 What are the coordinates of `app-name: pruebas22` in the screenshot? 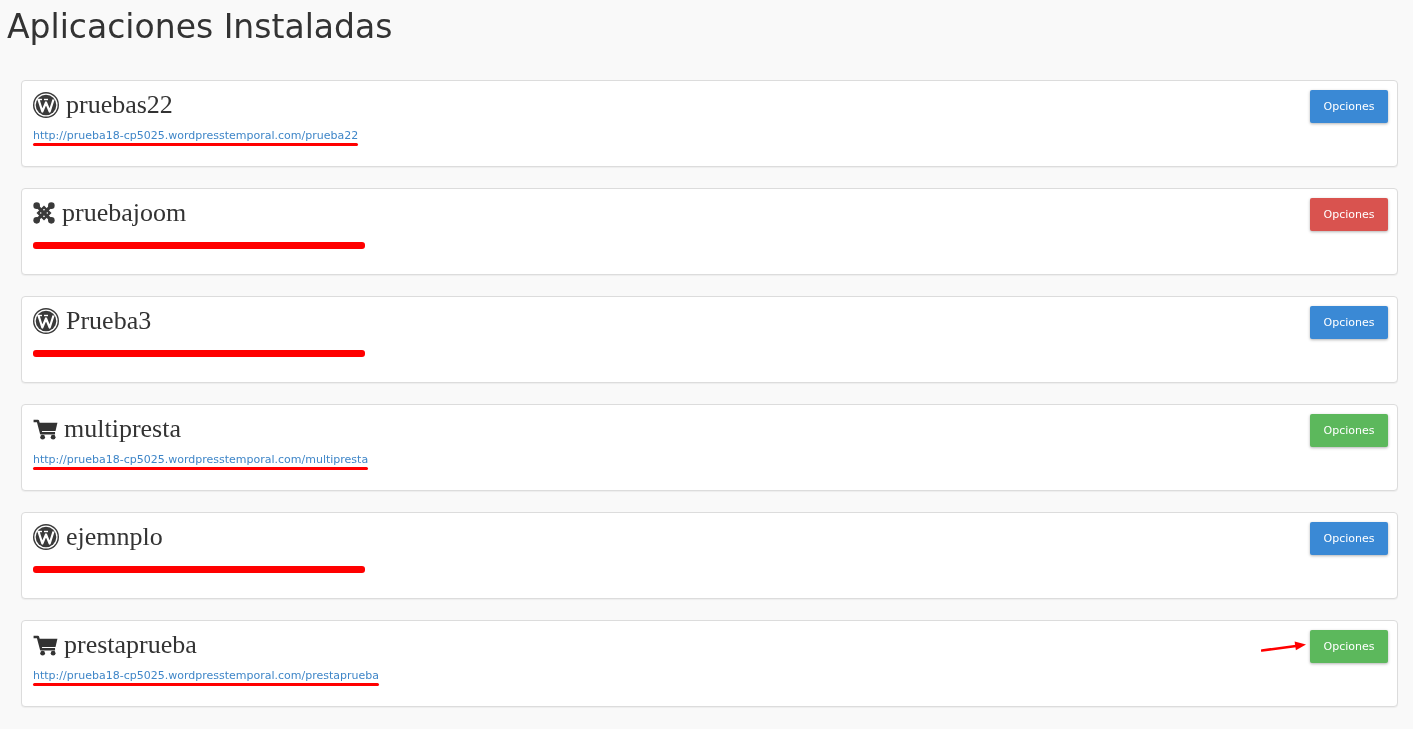 It's located at (119, 105).